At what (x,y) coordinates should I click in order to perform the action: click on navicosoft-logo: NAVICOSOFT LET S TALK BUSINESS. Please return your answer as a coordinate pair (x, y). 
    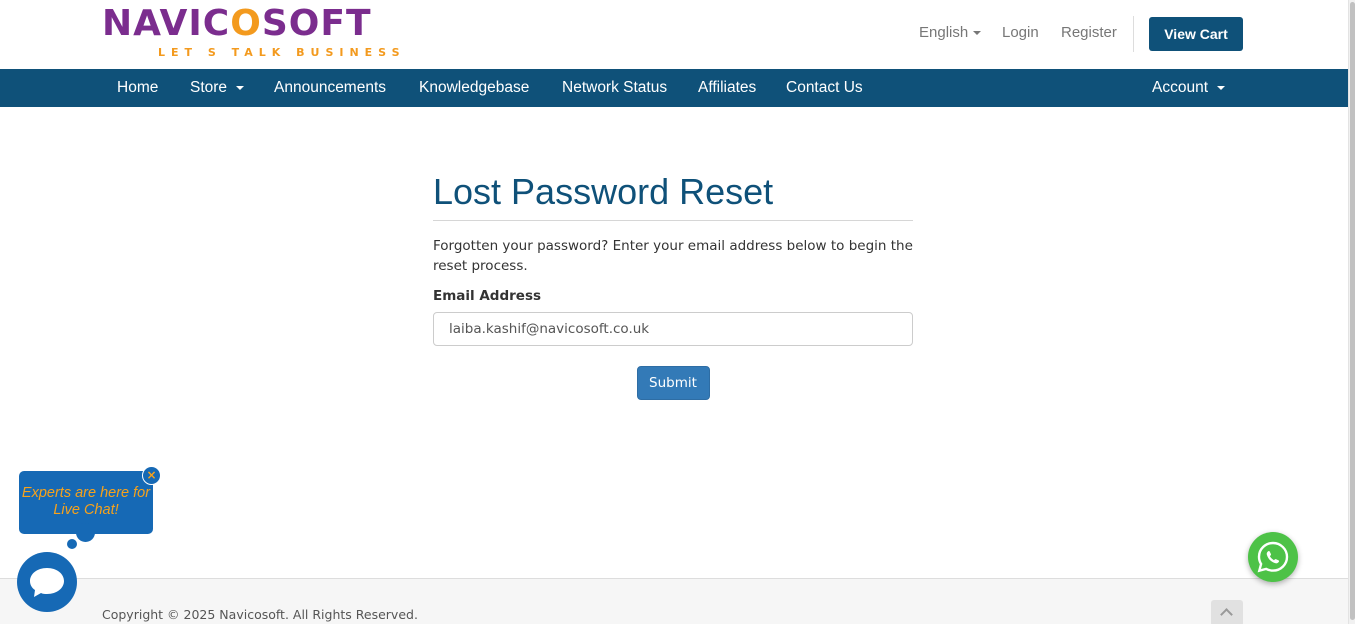
    Looking at the image, I should click on (282, 34).